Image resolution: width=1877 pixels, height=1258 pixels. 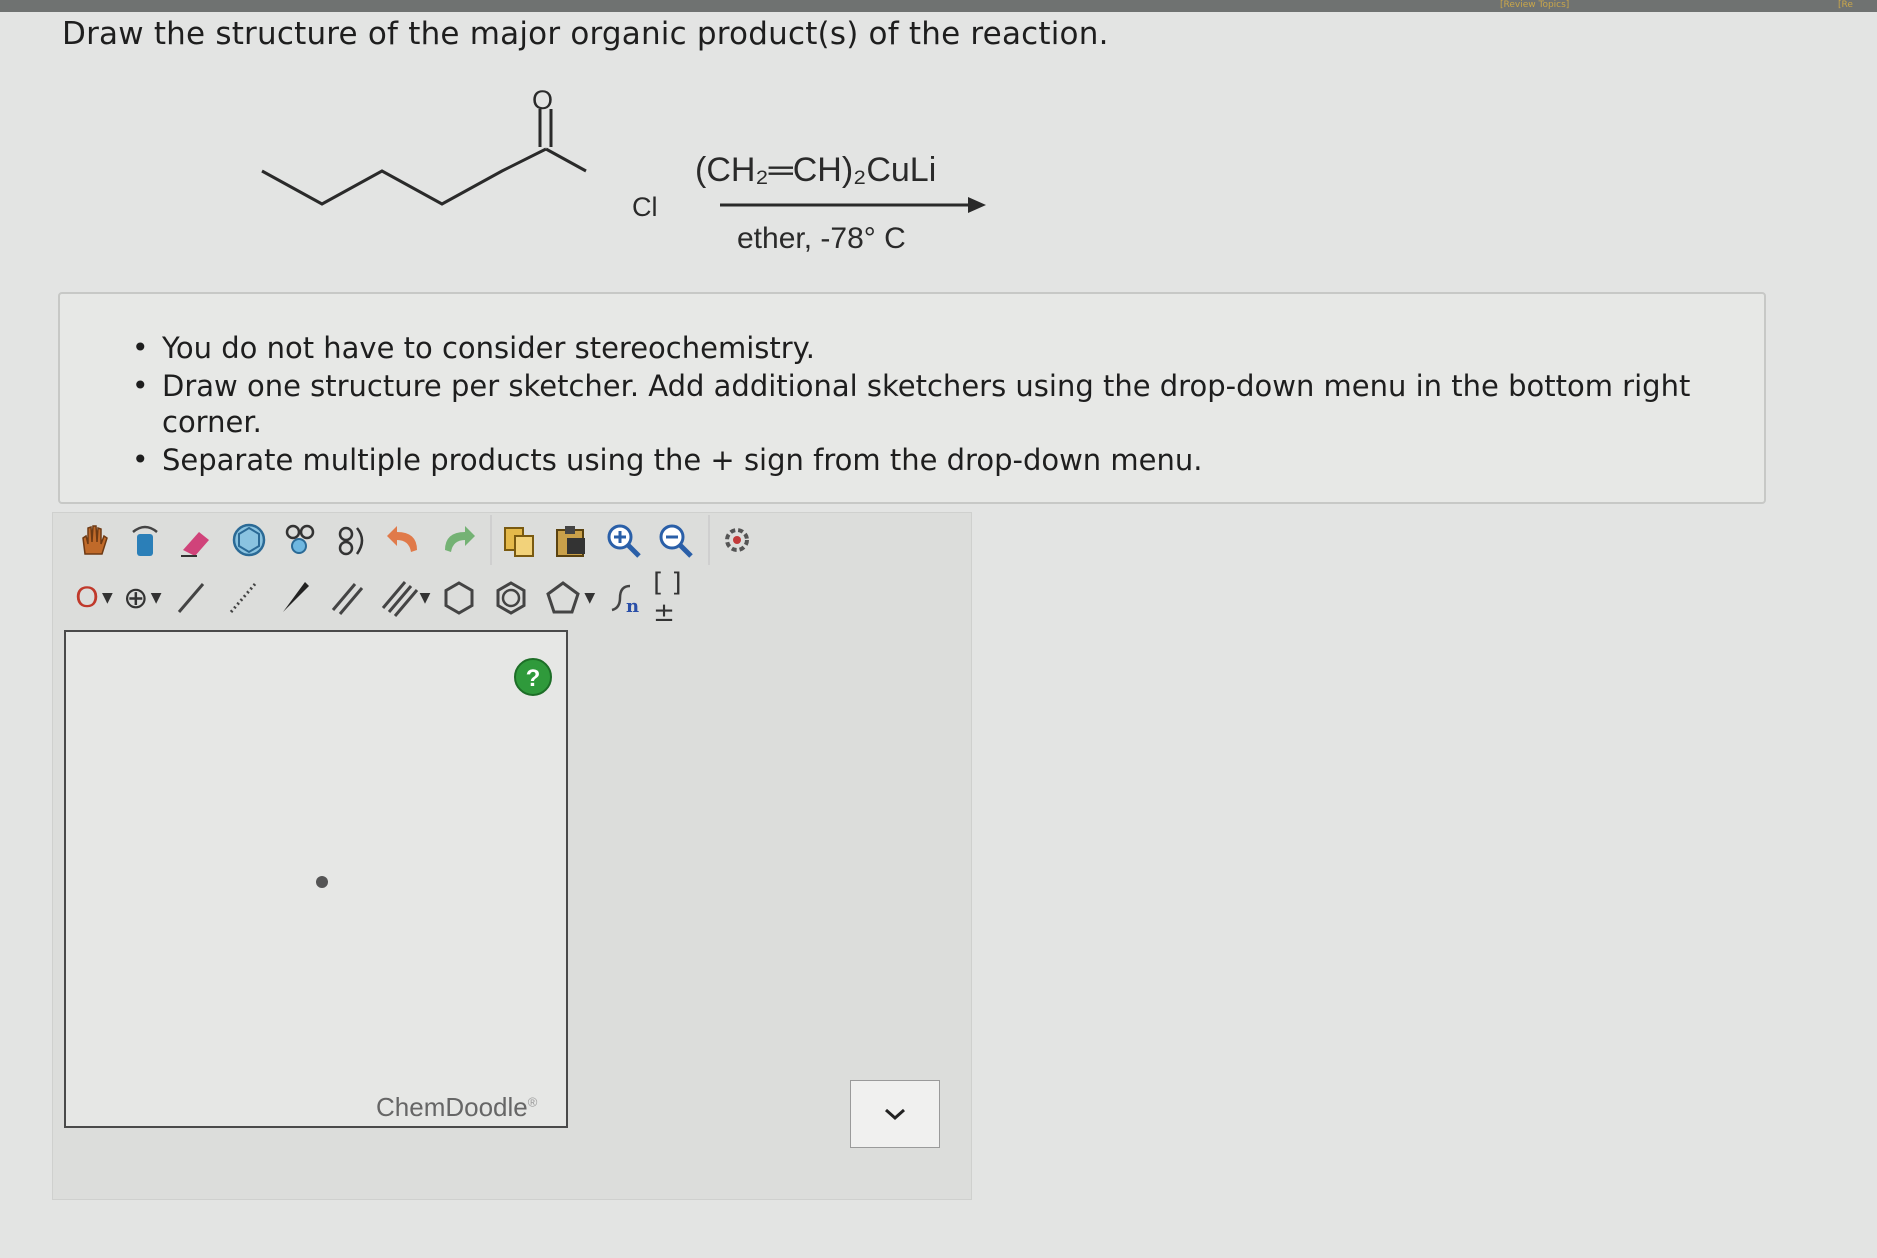 What do you see at coordinates (563, 598) in the screenshot?
I see `cyclopentane-button` at bounding box center [563, 598].